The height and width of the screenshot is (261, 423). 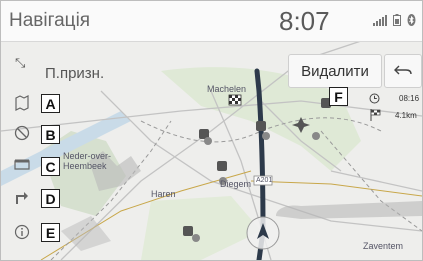 What do you see at coordinates (264, 180) in the screenshot?
I see `road-label-a201: A201` at bounding box center [264, 180].